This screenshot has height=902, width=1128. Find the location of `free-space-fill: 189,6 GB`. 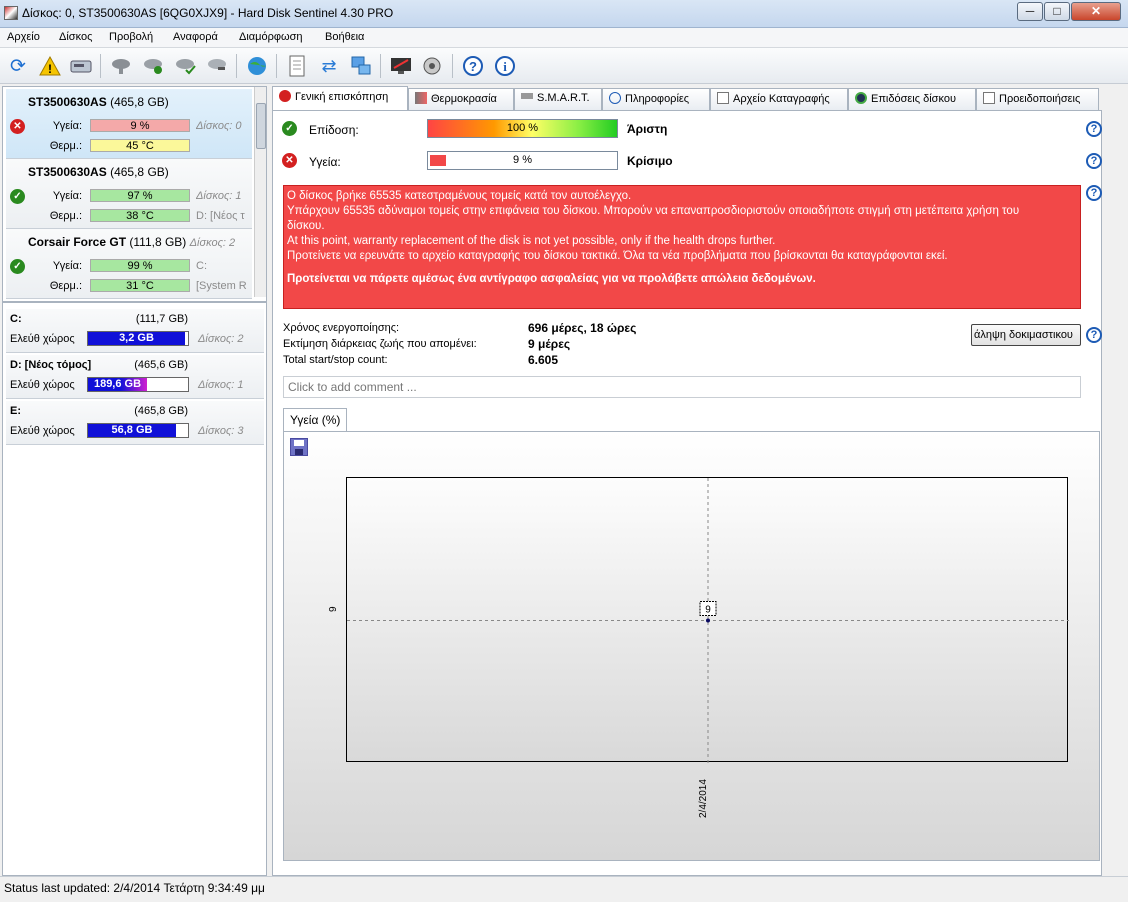

free-space-fill: 189,6 GB is located at coordinates (117, 384).